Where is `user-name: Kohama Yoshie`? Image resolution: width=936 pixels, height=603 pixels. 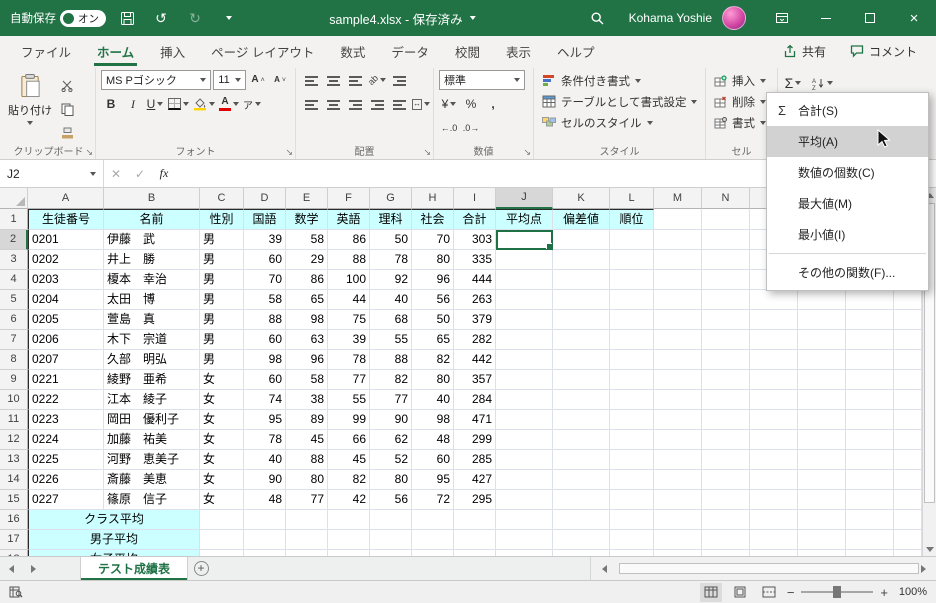
user-name: Kohama Yoshie is located at coordinates (670, 18).